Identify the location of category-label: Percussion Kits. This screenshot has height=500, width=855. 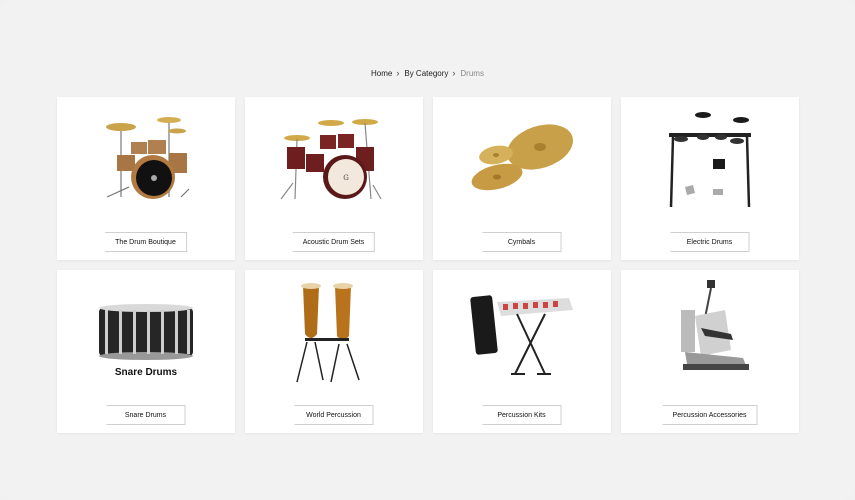
(522, 415).